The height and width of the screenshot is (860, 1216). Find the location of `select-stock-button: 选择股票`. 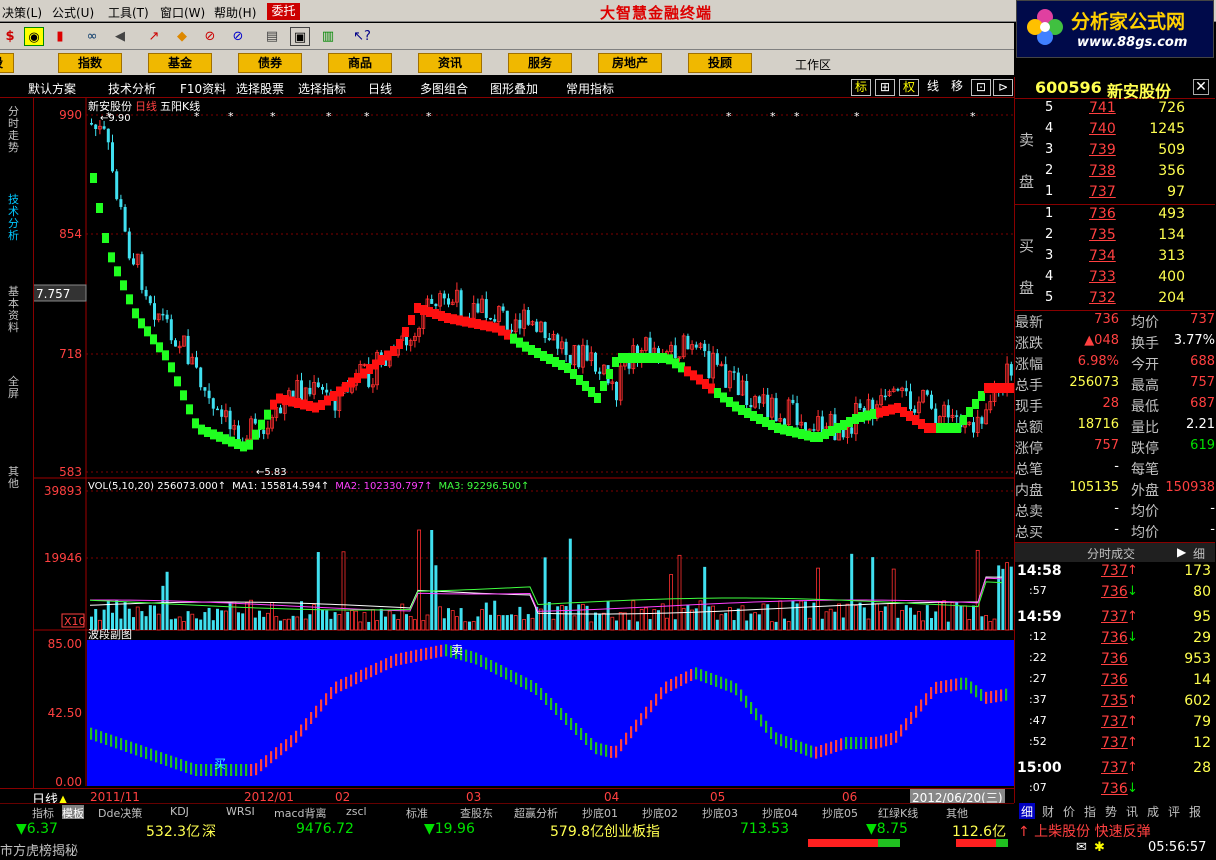

select-stock-button: 选择股票 is located at coordinates (260, 88).